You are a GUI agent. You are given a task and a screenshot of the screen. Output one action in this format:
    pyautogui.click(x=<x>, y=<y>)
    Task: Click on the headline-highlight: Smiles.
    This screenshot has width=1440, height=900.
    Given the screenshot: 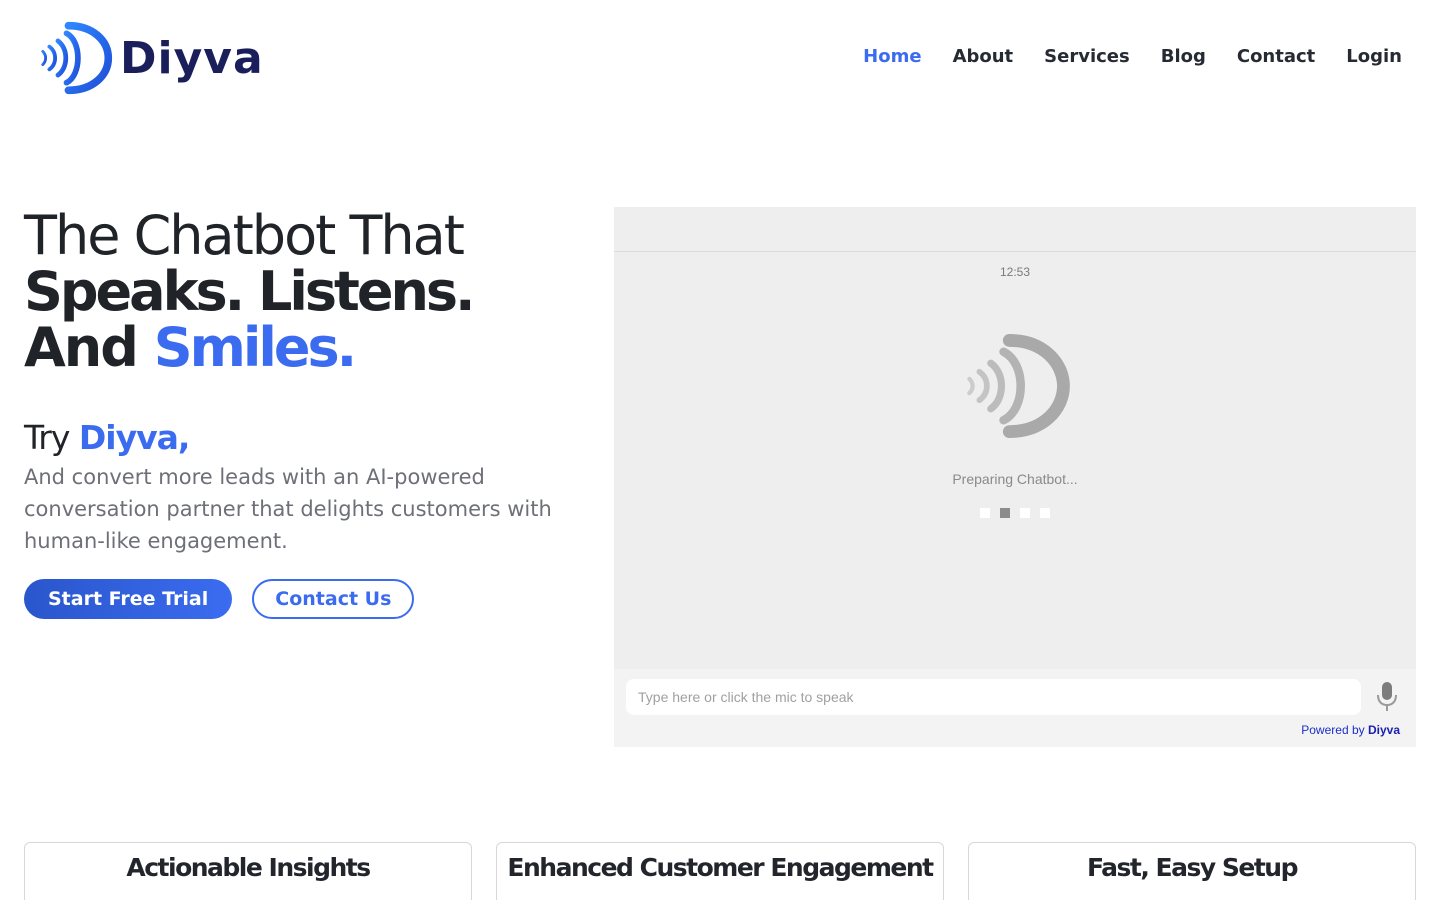 What is the action you would take?
    pyautogui.click(x=255, y=347)
    